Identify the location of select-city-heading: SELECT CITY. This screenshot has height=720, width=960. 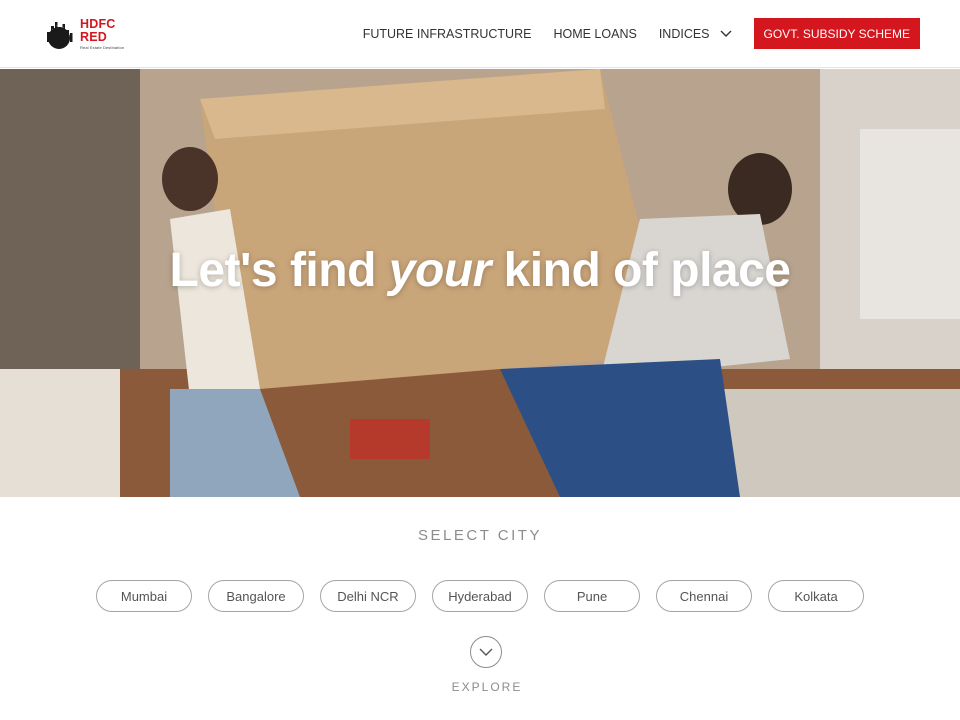
(480, 535).